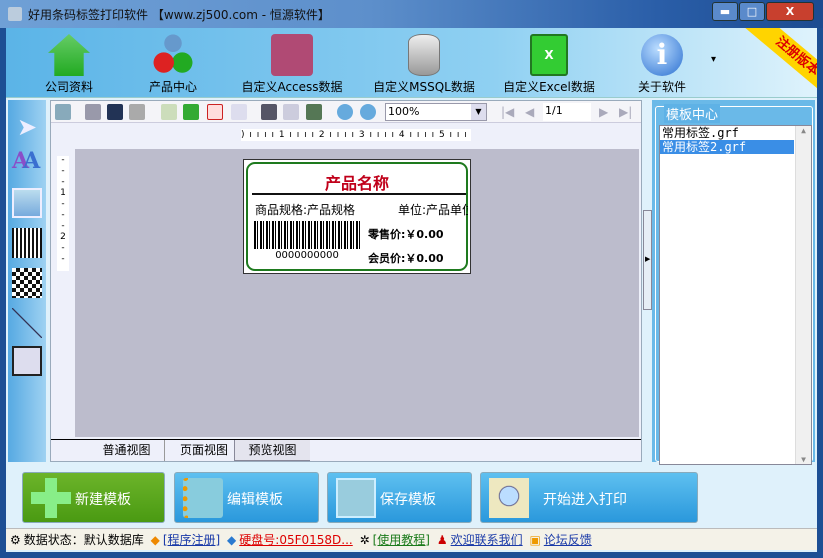  I want to click on minimize-button: ▬, so click(725, 11).